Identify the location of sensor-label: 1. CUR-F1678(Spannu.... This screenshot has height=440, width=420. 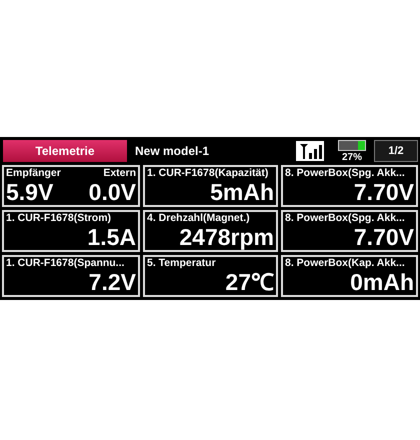
(66, 263).